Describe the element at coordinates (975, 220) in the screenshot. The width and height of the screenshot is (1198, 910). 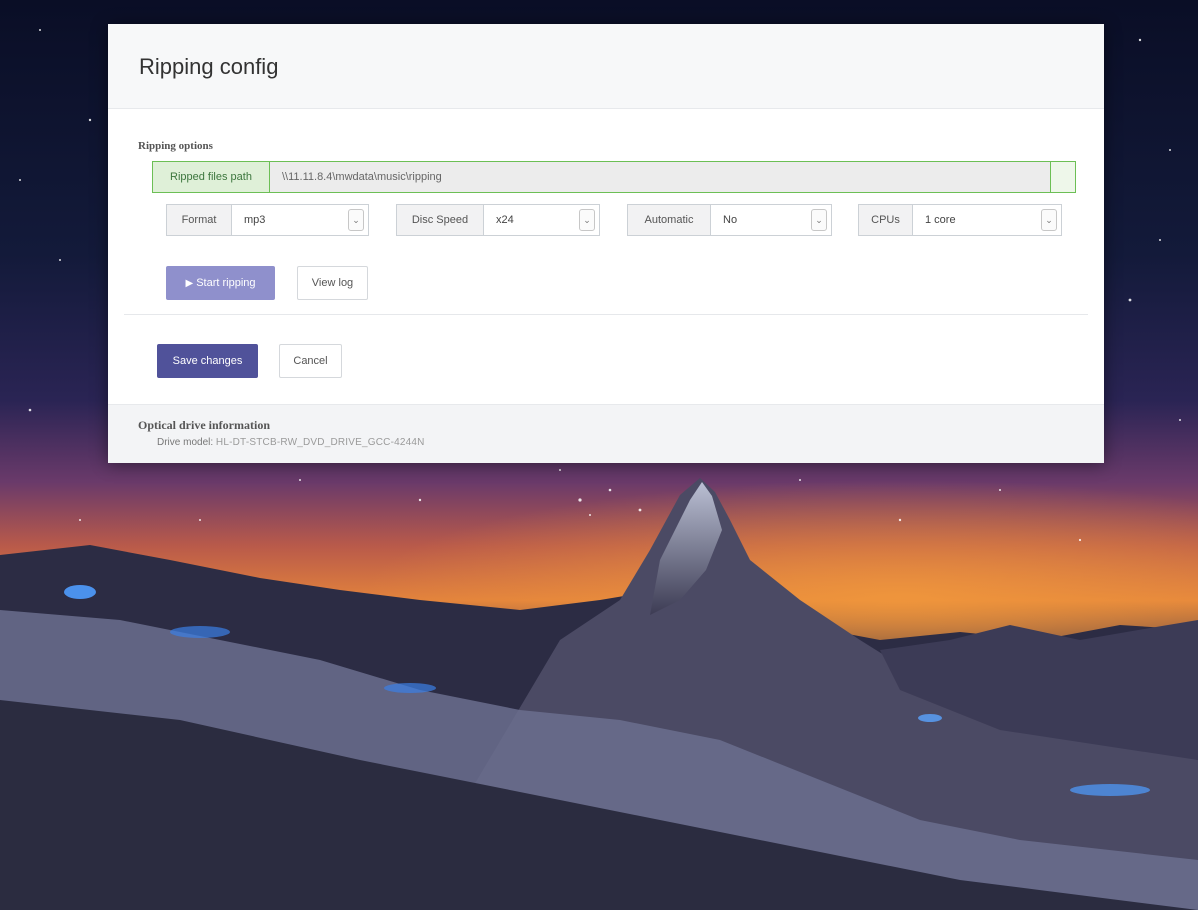
I see `cpus-select-value: 1 core` at that location.